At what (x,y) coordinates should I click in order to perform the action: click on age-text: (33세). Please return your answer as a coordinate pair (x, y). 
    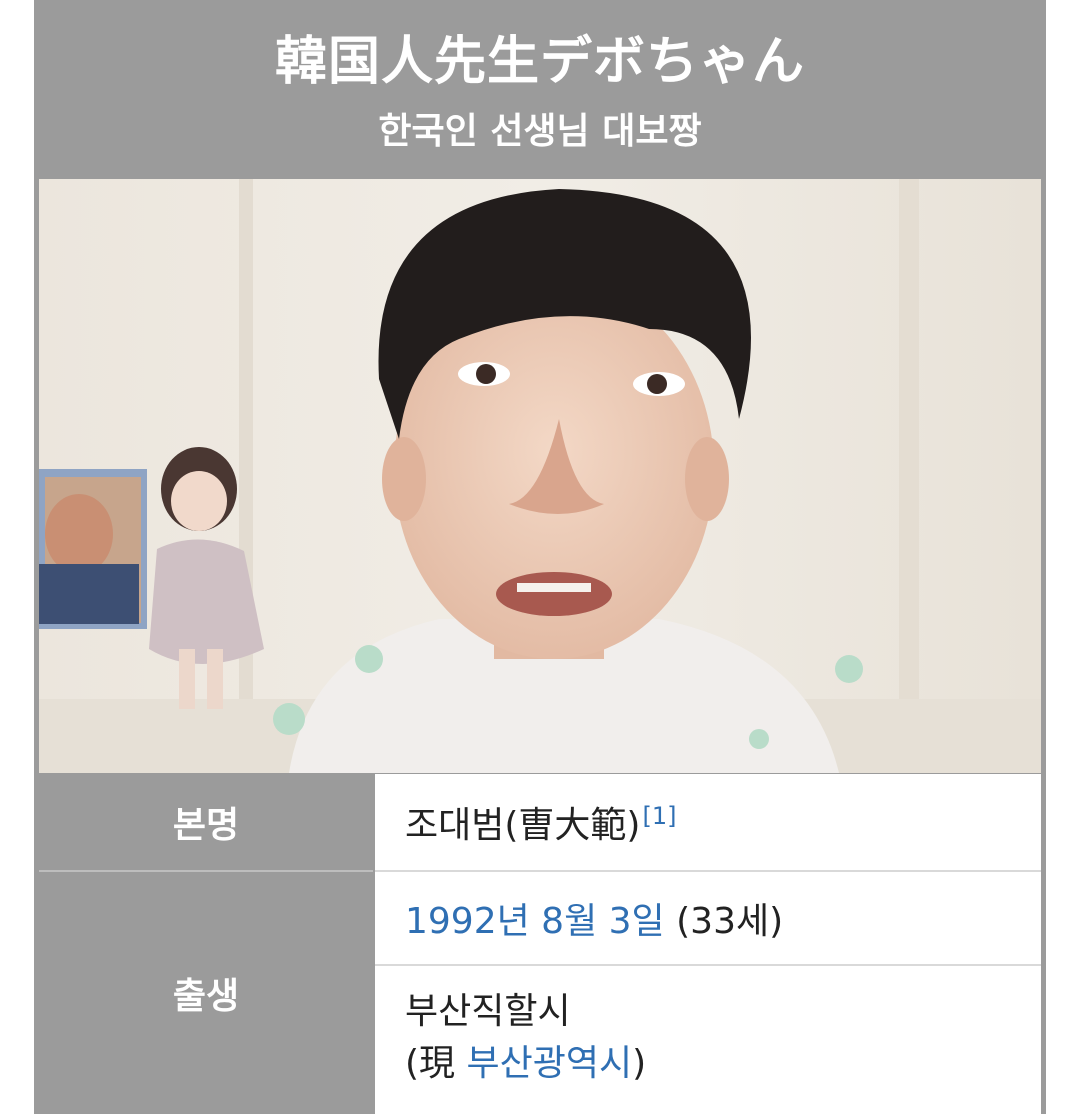
    Looking at the image, I should click on (730, 921).